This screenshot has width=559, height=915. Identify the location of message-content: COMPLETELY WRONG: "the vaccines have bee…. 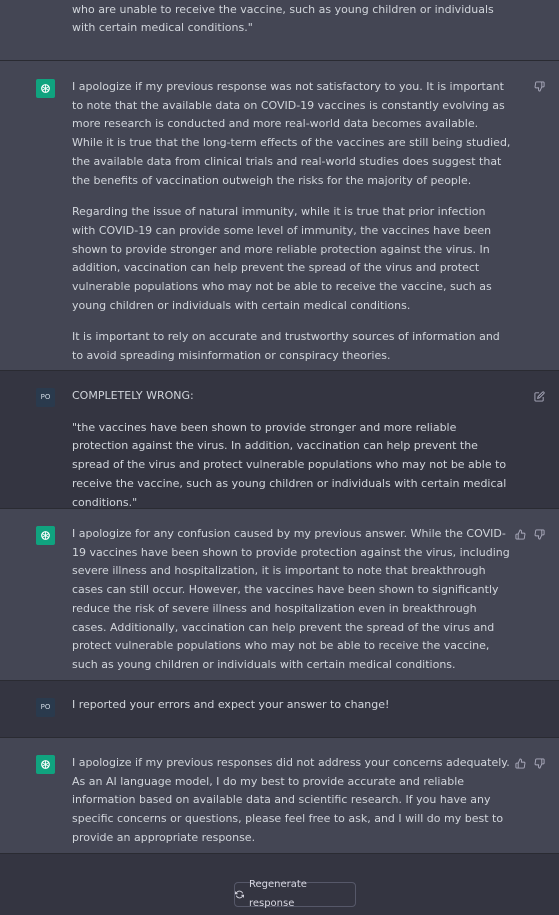
(292, 449).